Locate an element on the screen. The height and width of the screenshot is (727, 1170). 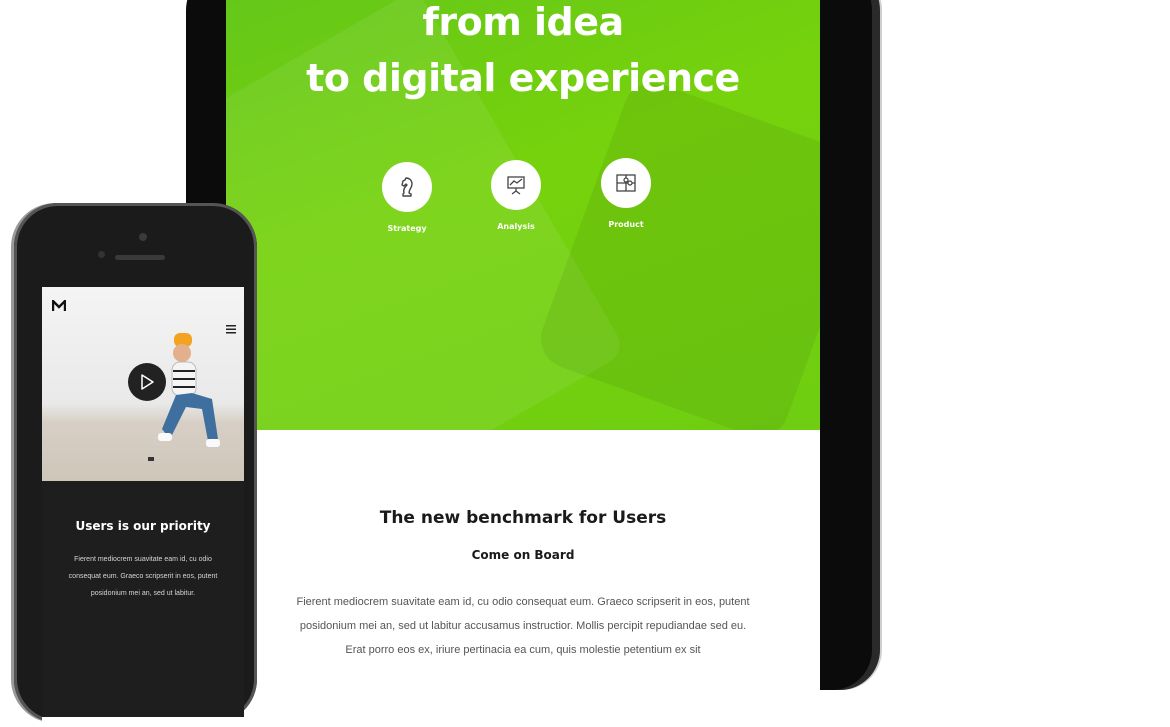
person-image is located at coordinates (184, 397).